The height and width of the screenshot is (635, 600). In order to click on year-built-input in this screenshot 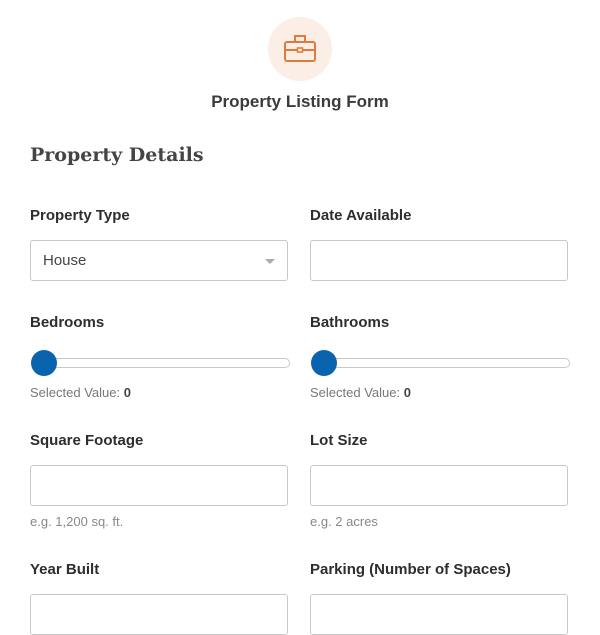, I will do `click(159, 614)`.